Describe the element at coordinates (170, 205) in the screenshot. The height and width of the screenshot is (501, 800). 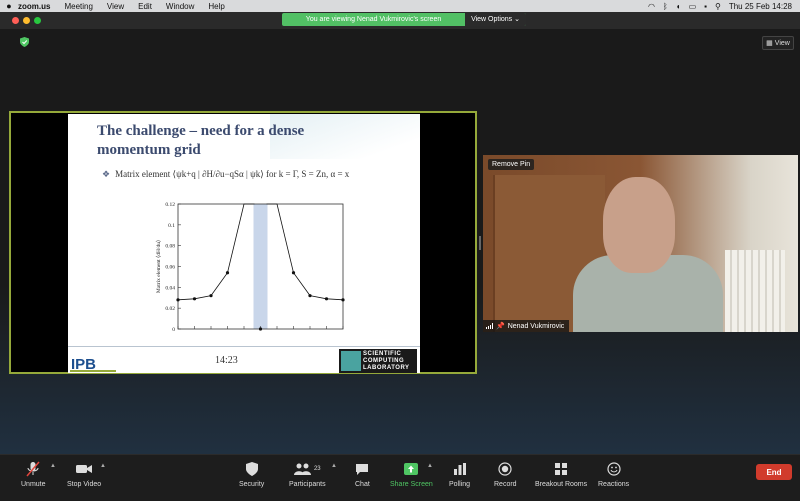
I see `chart-ytick-label: 0.12` at that location.